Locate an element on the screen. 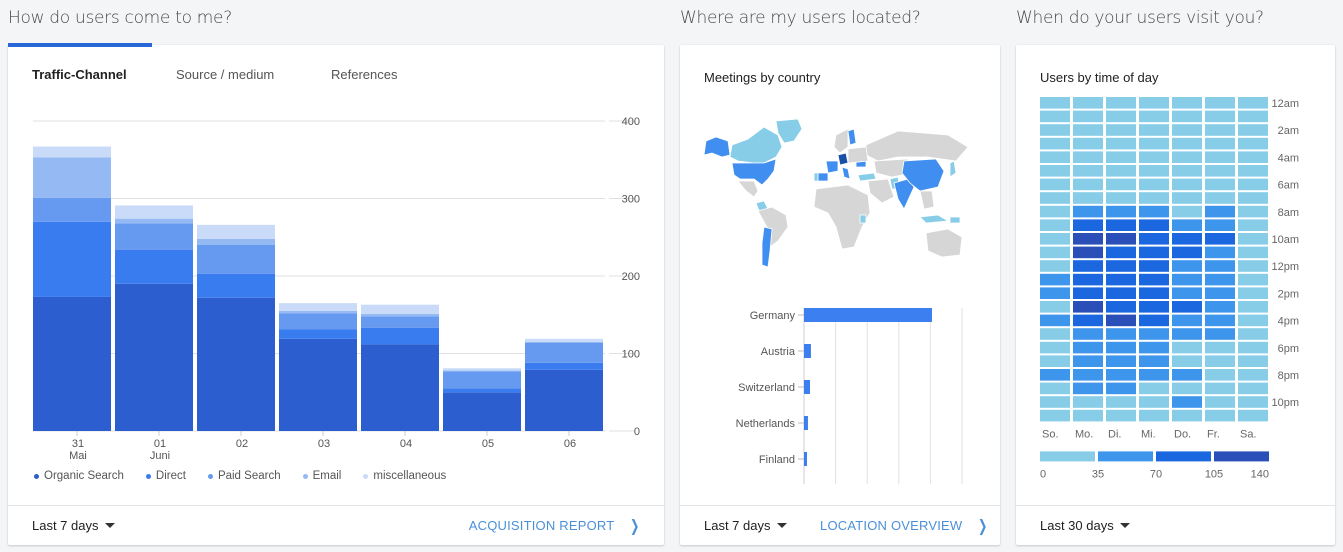 This screenshot has width=1343, height=552. acquisition-report-link: ACQUISITION REPORT ❯ is located at coordinates (555, 526).